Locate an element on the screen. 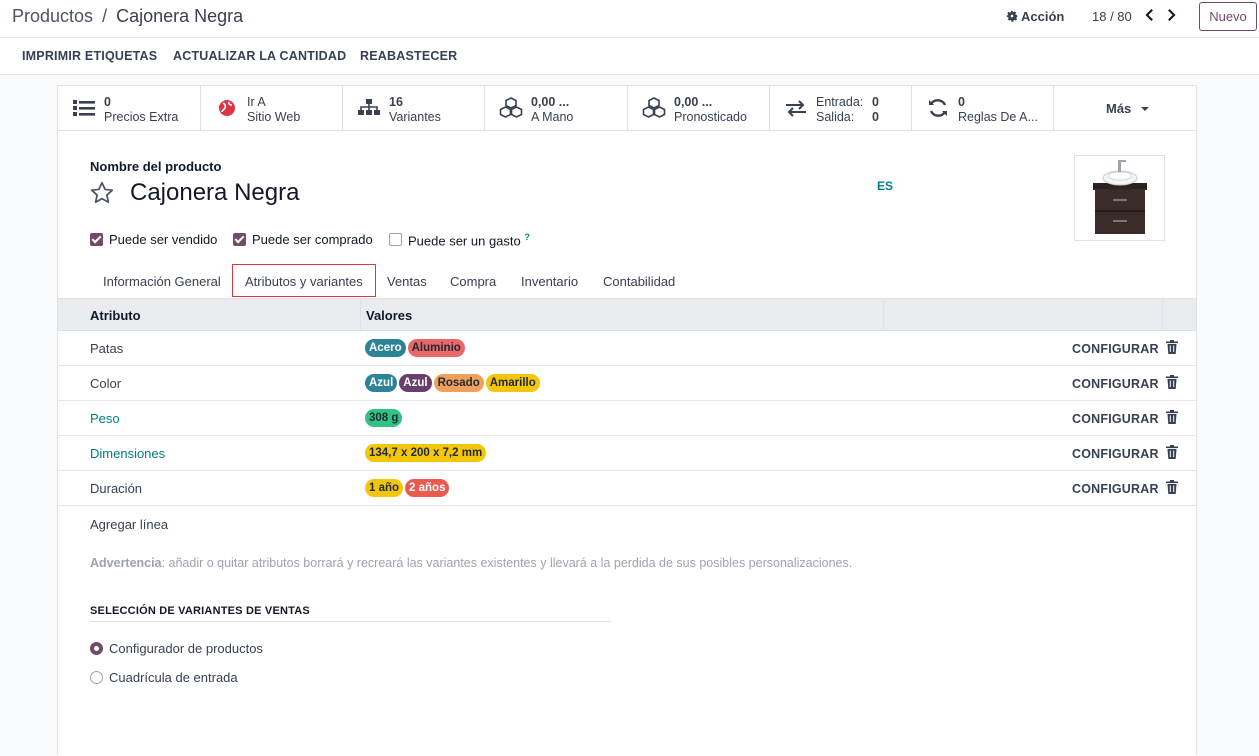  attribute-name: Dimensiones is located at coordinates (128, 453).